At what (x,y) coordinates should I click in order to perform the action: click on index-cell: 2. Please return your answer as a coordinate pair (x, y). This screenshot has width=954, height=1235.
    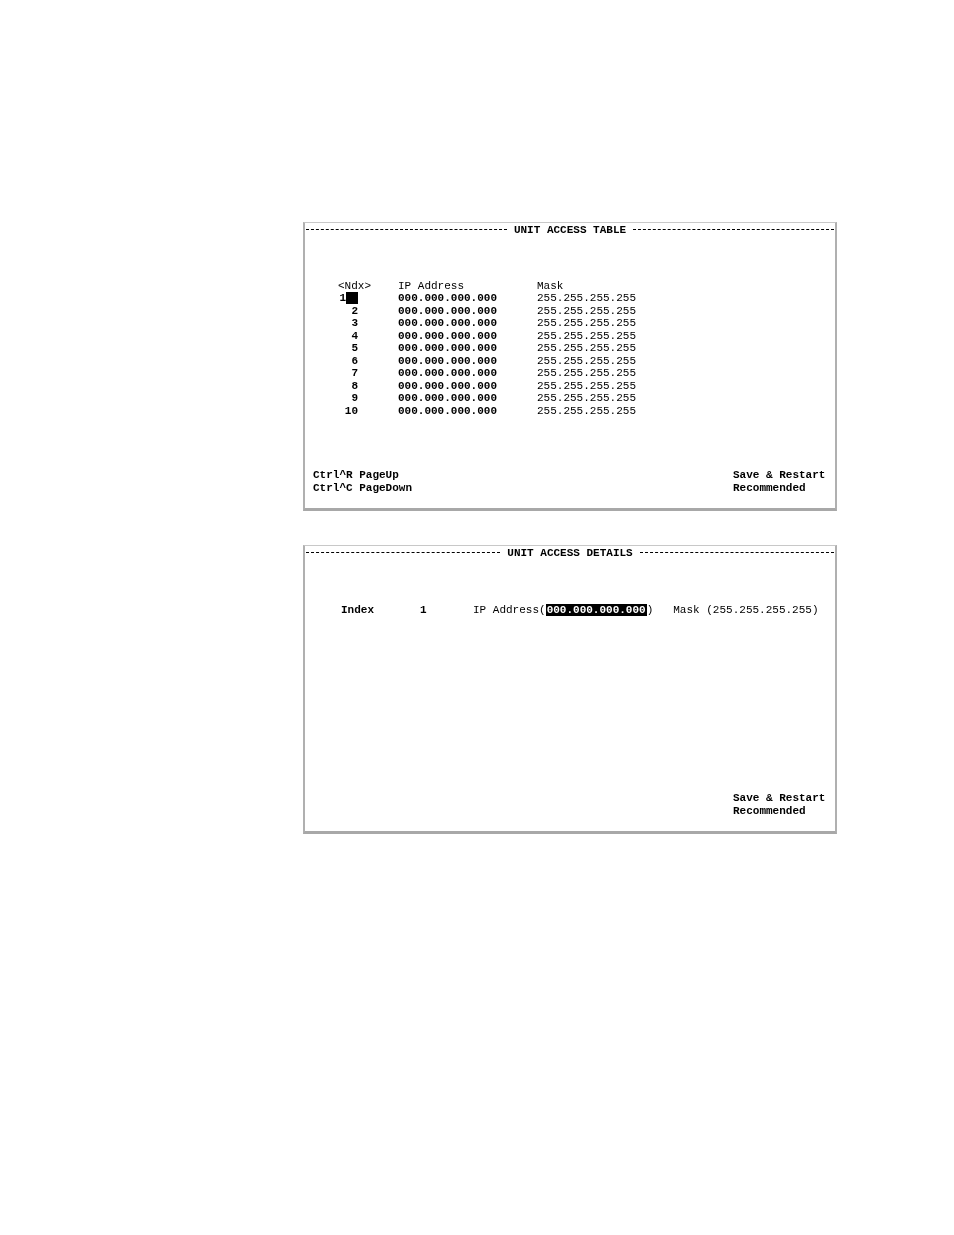
    Looking at the image, I should click on (354, 310).